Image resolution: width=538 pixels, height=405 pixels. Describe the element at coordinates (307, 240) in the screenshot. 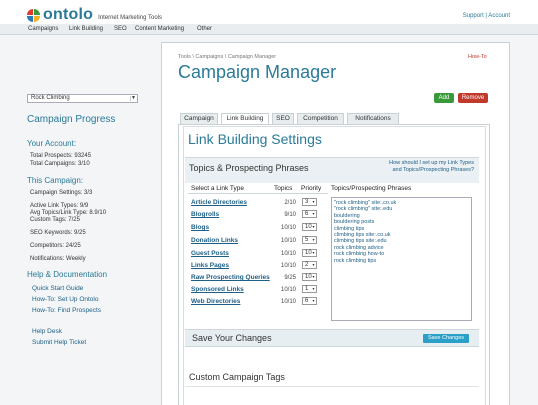

I see `priority-value: 5` at that location.